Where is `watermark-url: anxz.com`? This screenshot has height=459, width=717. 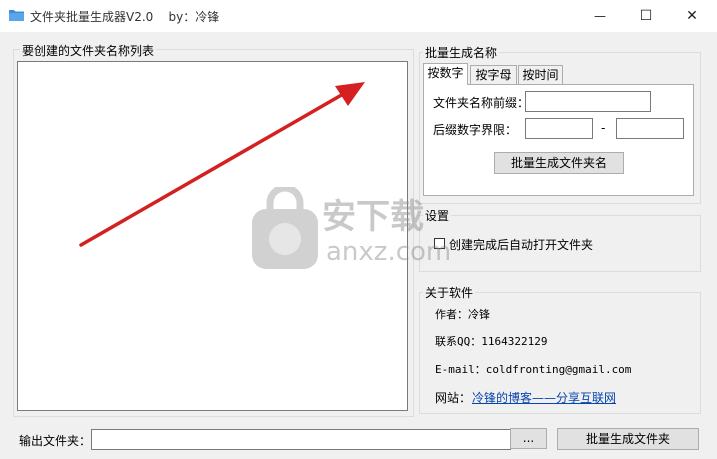 watermark-url: anxz.com is located at coordinates (389, 252).